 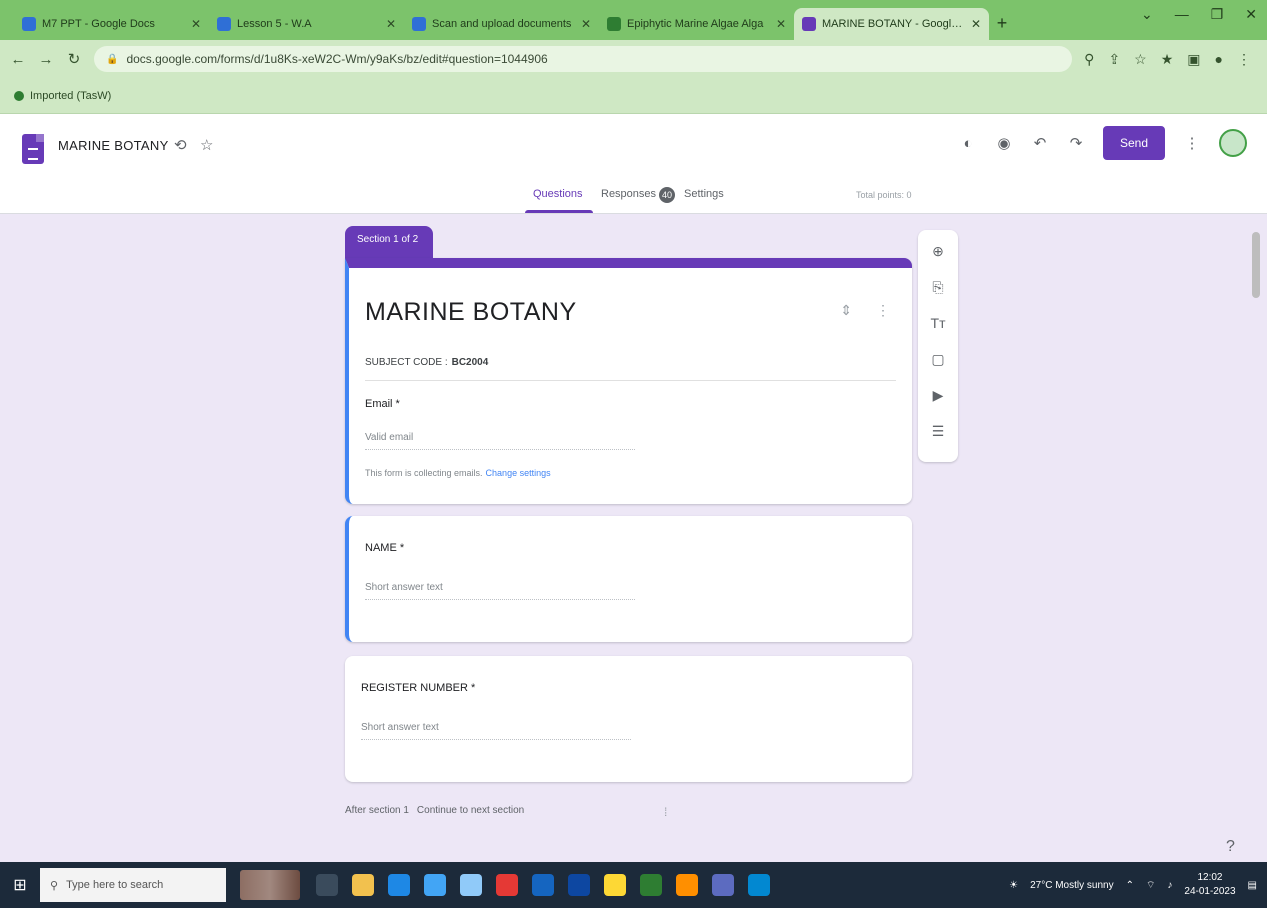 I want to click on undo-icon: ↶, so click(x=1040, y=143).